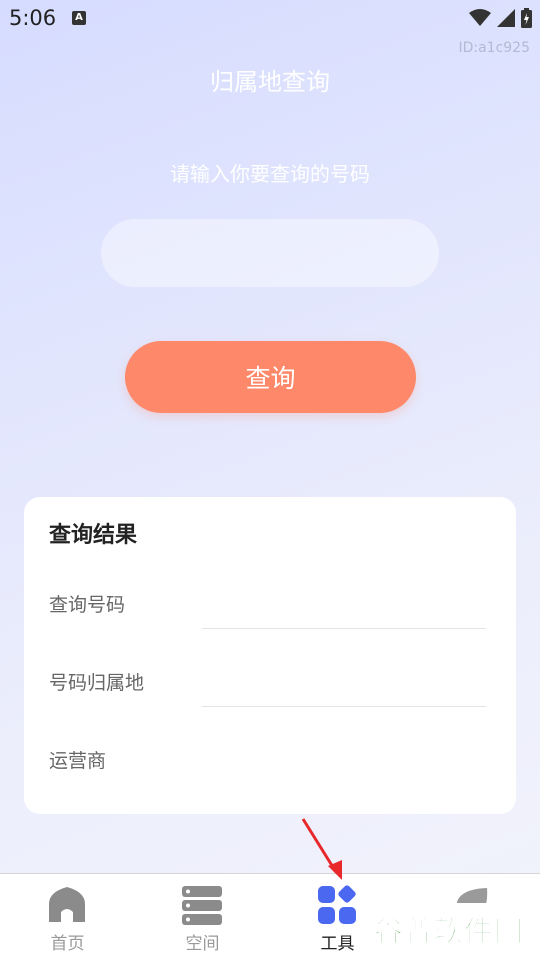  I want to click on watermark: 谷普软件园, so click(448, 928).